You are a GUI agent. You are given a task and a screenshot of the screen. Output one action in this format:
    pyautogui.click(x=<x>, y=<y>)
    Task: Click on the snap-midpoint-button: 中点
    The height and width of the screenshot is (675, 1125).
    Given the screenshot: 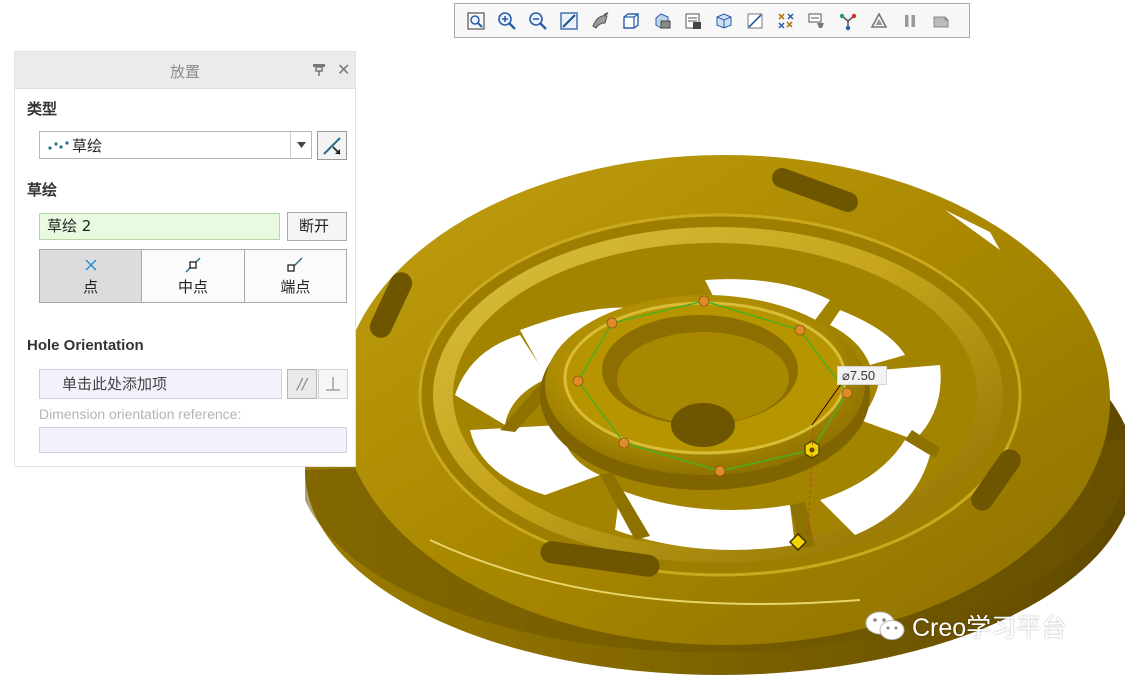 What is the action you would take?
    pyautogui.click(x=193, y=276)
    